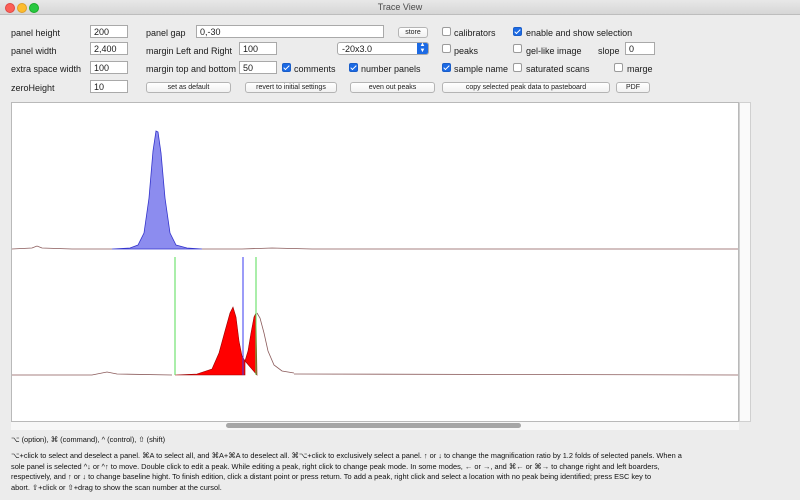  What do you see at coordinates (446, 67) in the screenshot?
I see `sample-name-checkbox` at bounding box center [446, 67].